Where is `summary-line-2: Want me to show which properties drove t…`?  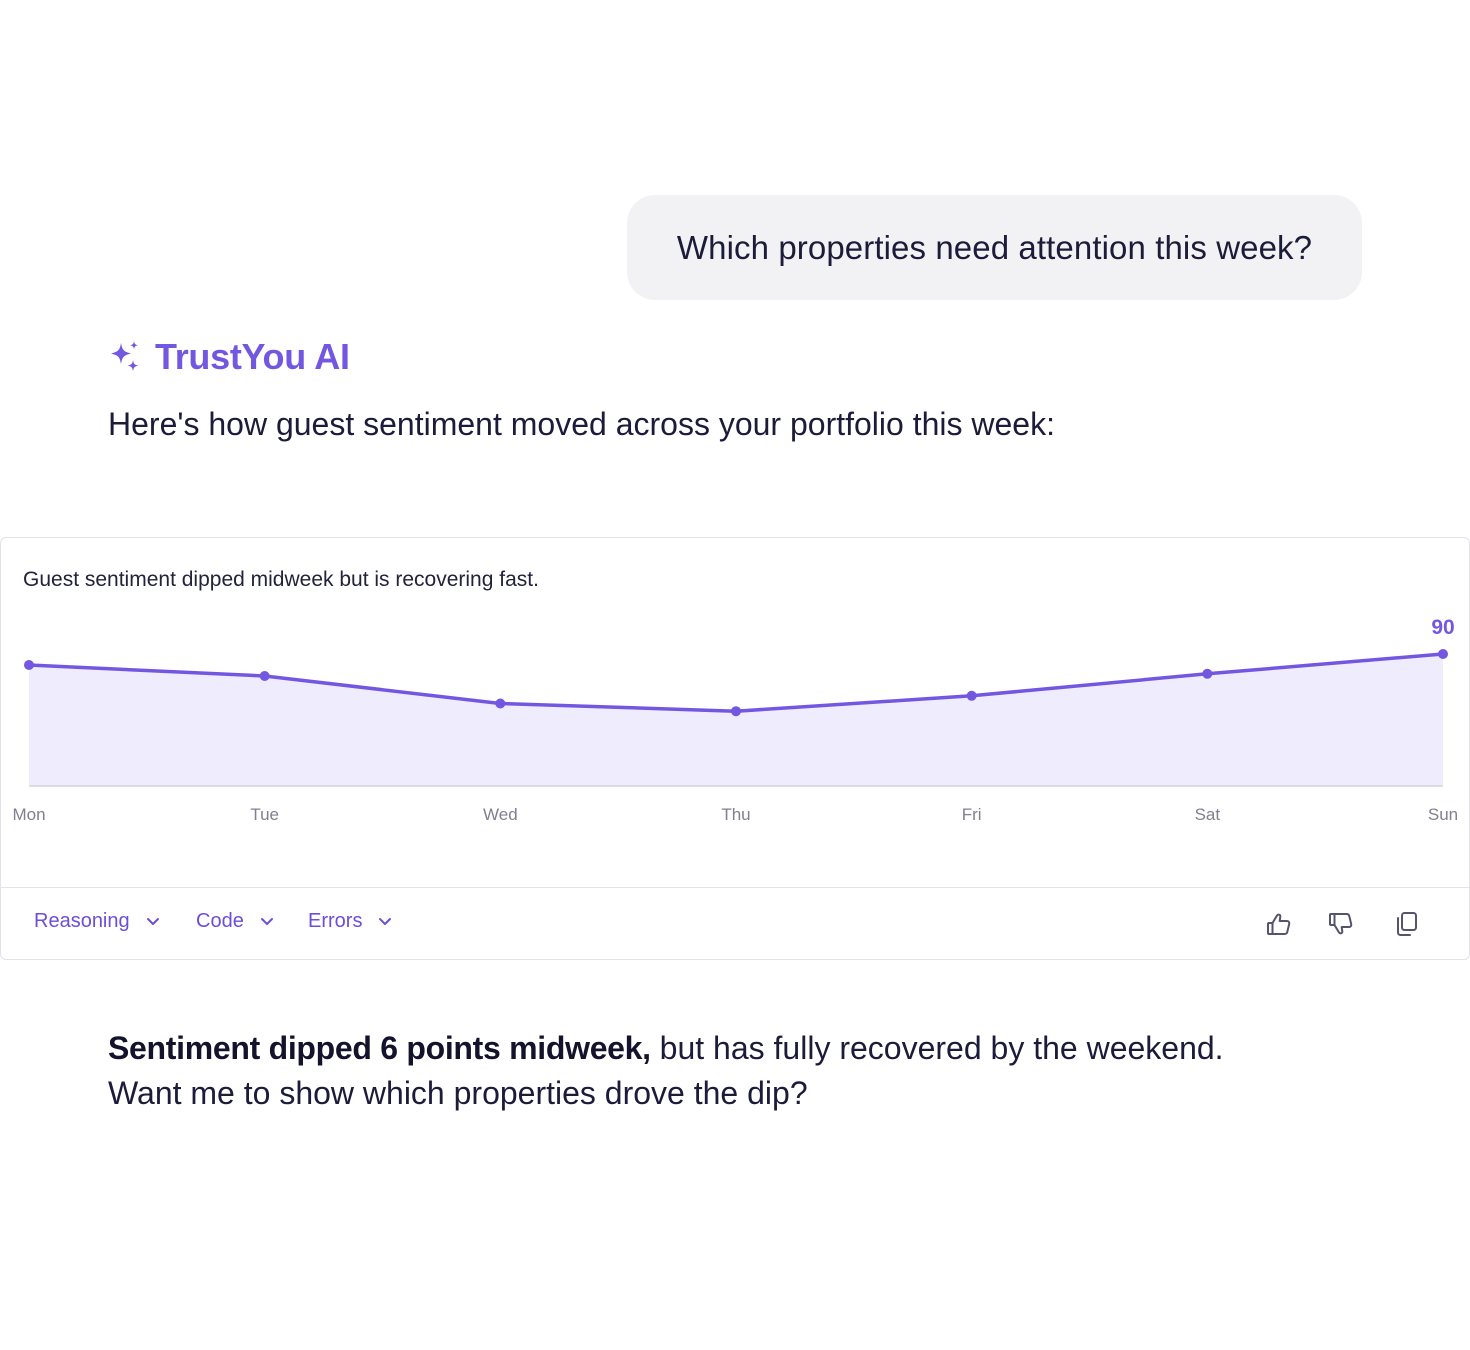 summary-line-2: Want me to show which properties drove t… is located at coordinates (458, 1093).